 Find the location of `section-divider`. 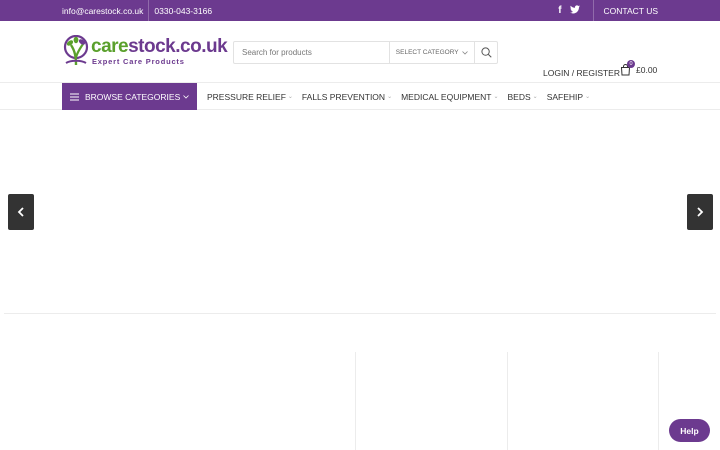

section-divider is located at coordinates (360, 313).